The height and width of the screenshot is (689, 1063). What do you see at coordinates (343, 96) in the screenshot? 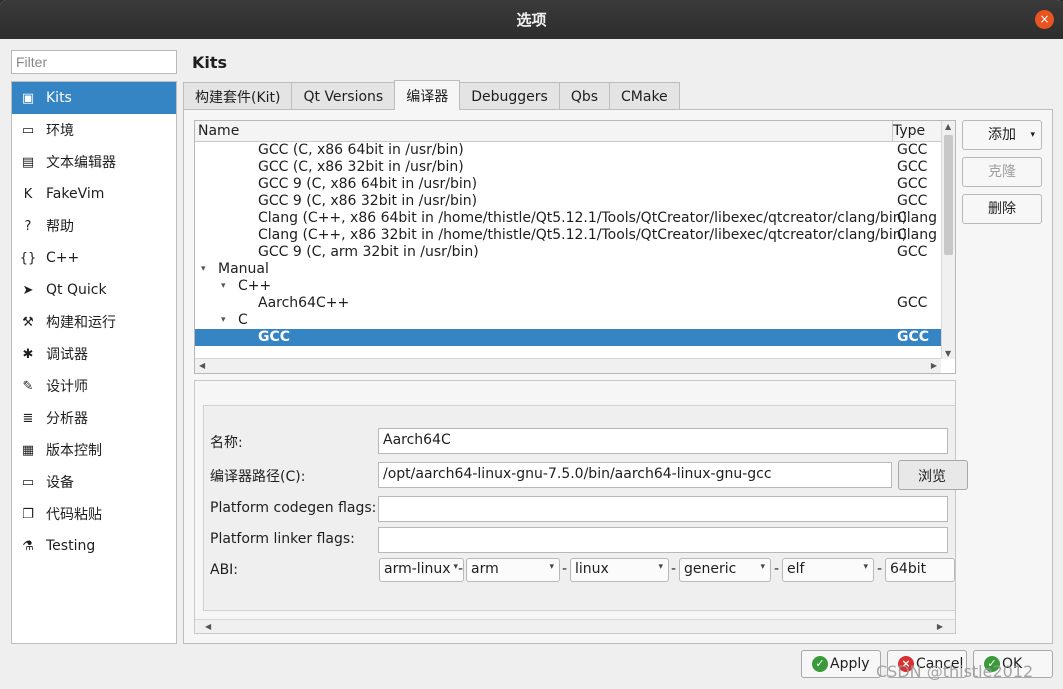
I see `tab: Qt Versions` at bounding box center [343, 96].